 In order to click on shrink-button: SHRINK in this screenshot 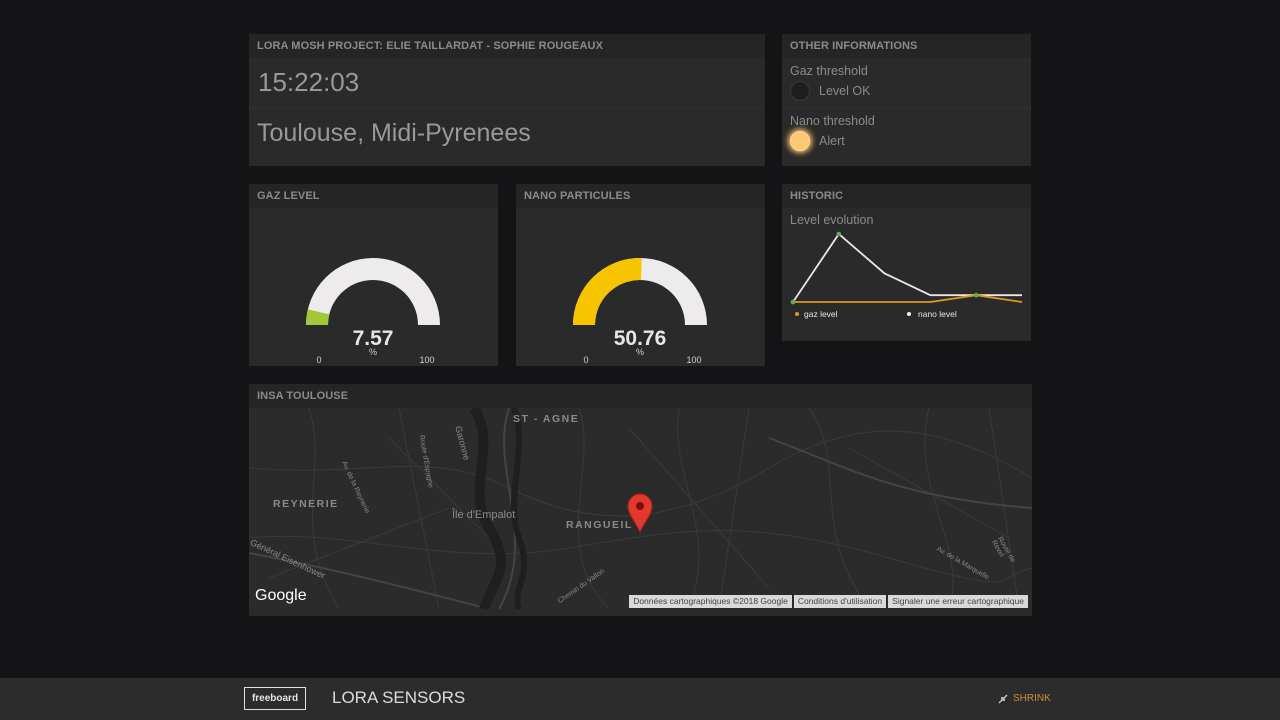, I will do `click(1024, 698)`.